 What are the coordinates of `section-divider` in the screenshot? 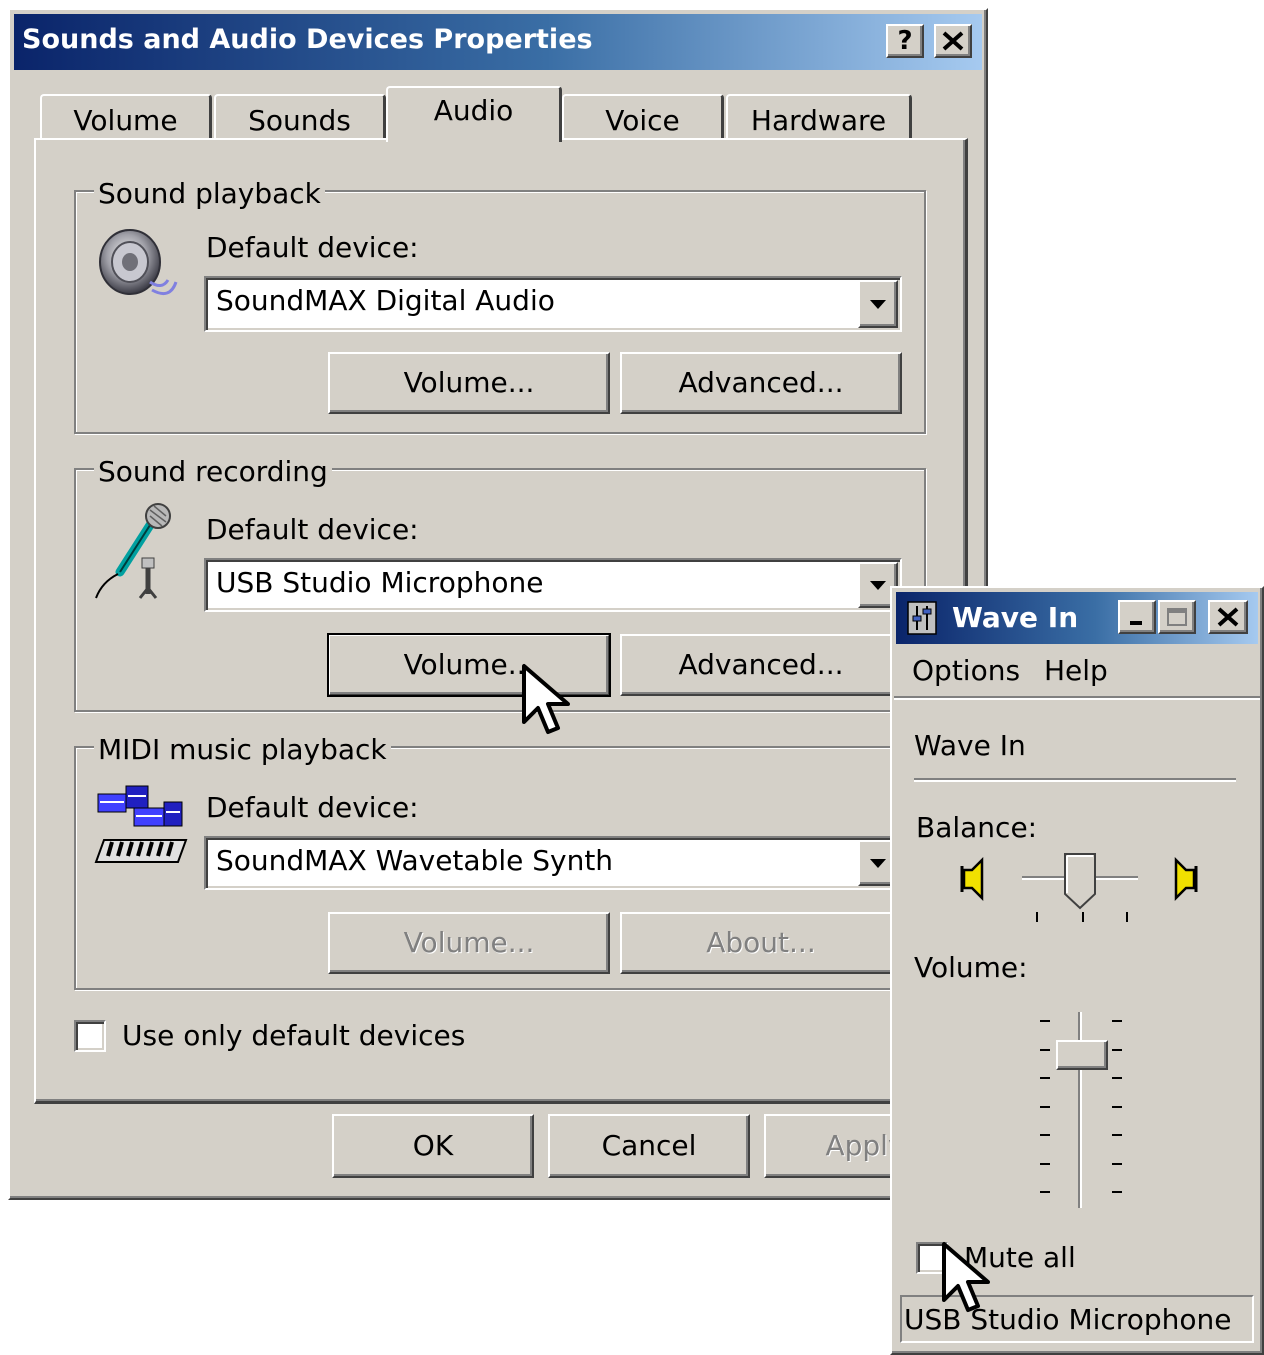 It's located at (1075, 780).